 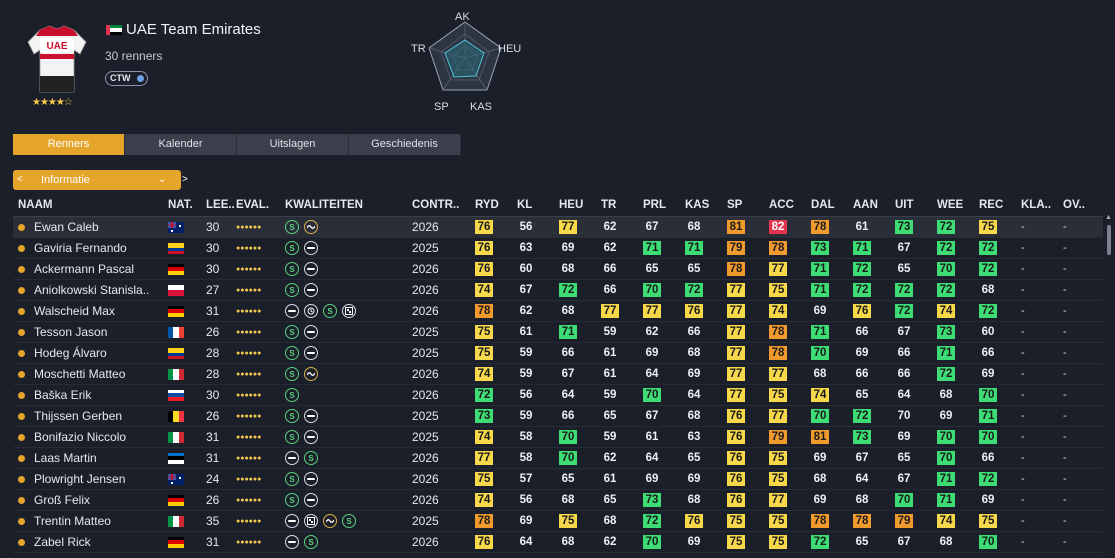 What do you see at coordinates (62, 500) in the screenshot?
I see `rider-name: Groß Felix` at bounding box center [62, 500].